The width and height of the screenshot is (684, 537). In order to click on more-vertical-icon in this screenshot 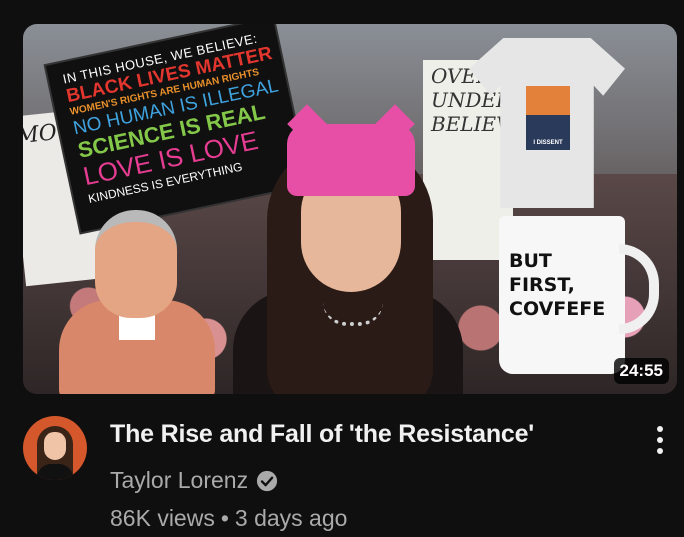, I will do `click(660, 440)`.